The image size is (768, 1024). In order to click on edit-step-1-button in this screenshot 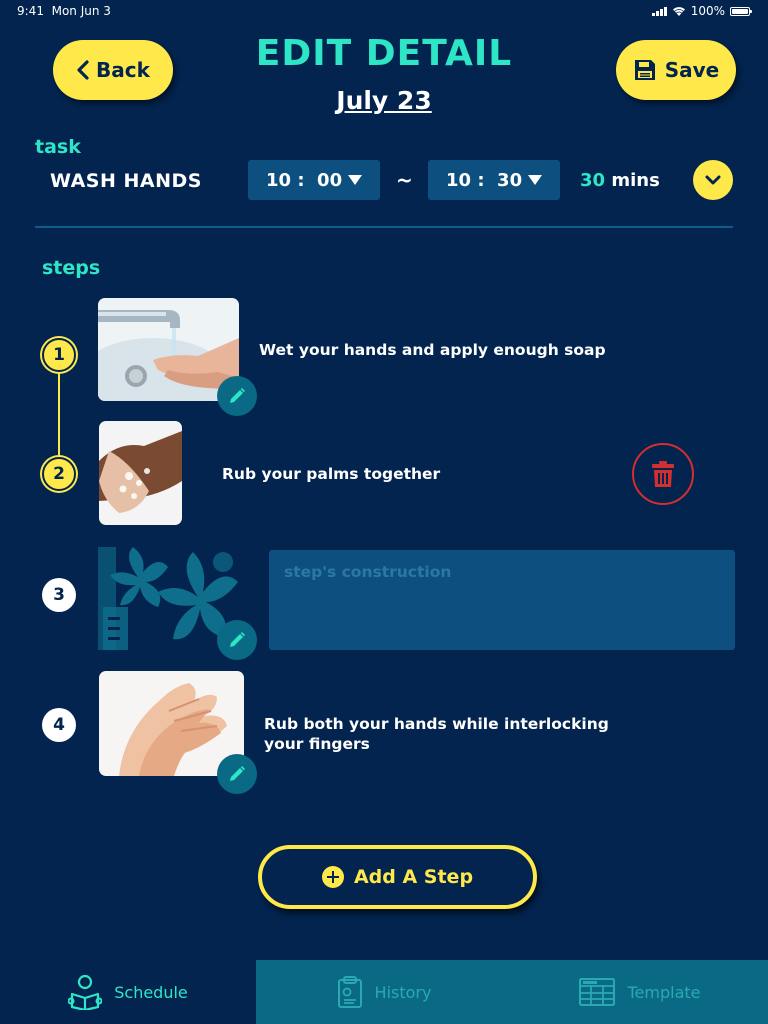, I will do `click(237, 396)`.